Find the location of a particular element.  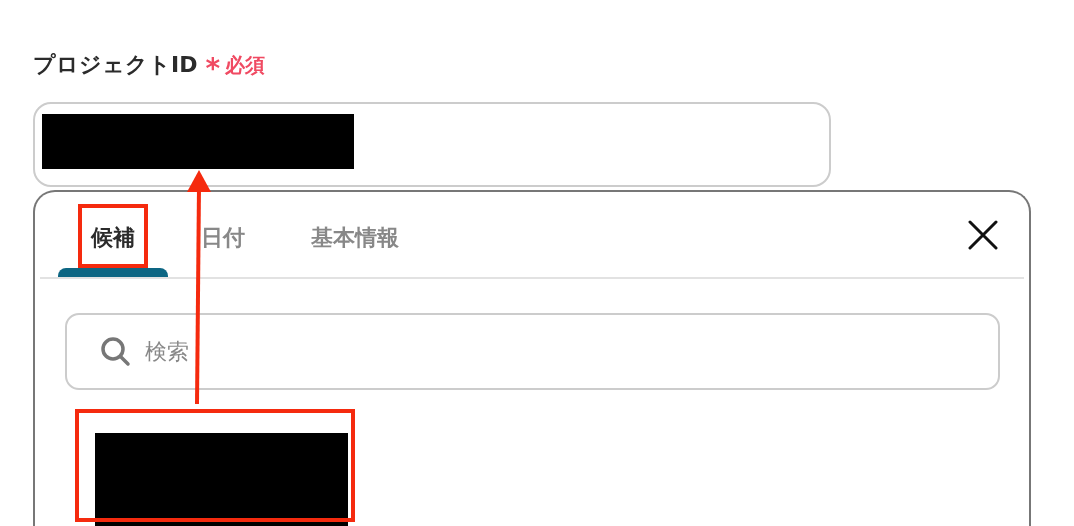

tab: 候補 is located at coordinates (113, 234).